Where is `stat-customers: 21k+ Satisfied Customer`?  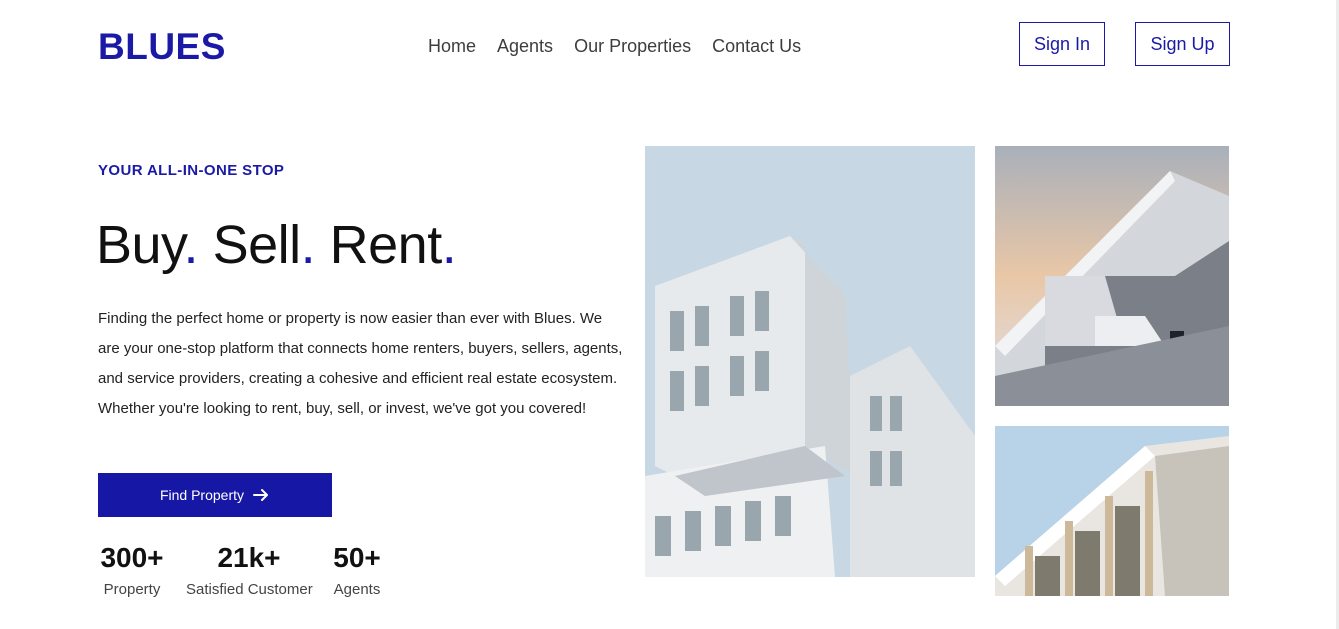
stat-customers: 21k+ Satisfied Customer is located at coordinates (249, 571).